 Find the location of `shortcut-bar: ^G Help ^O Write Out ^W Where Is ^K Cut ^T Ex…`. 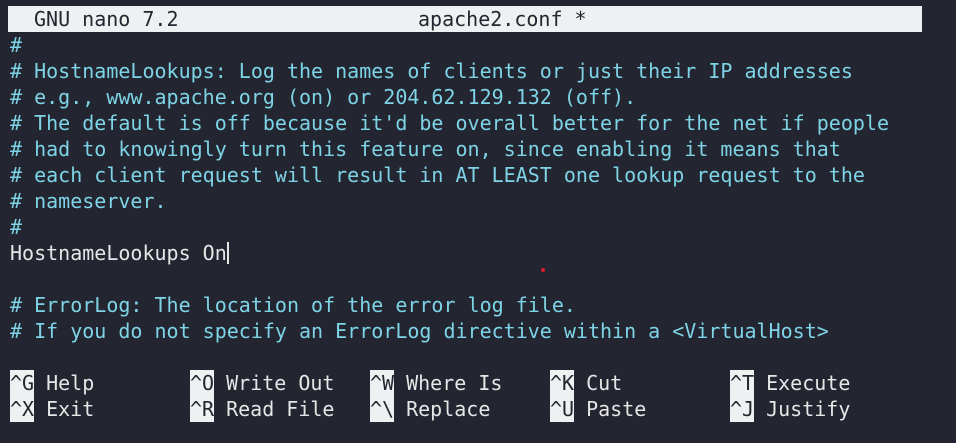

shortcut-bar: ^G Help ^O Write Out ^W Where Is ^K Cut ^T Ex… is located at coordinates (480, 396).